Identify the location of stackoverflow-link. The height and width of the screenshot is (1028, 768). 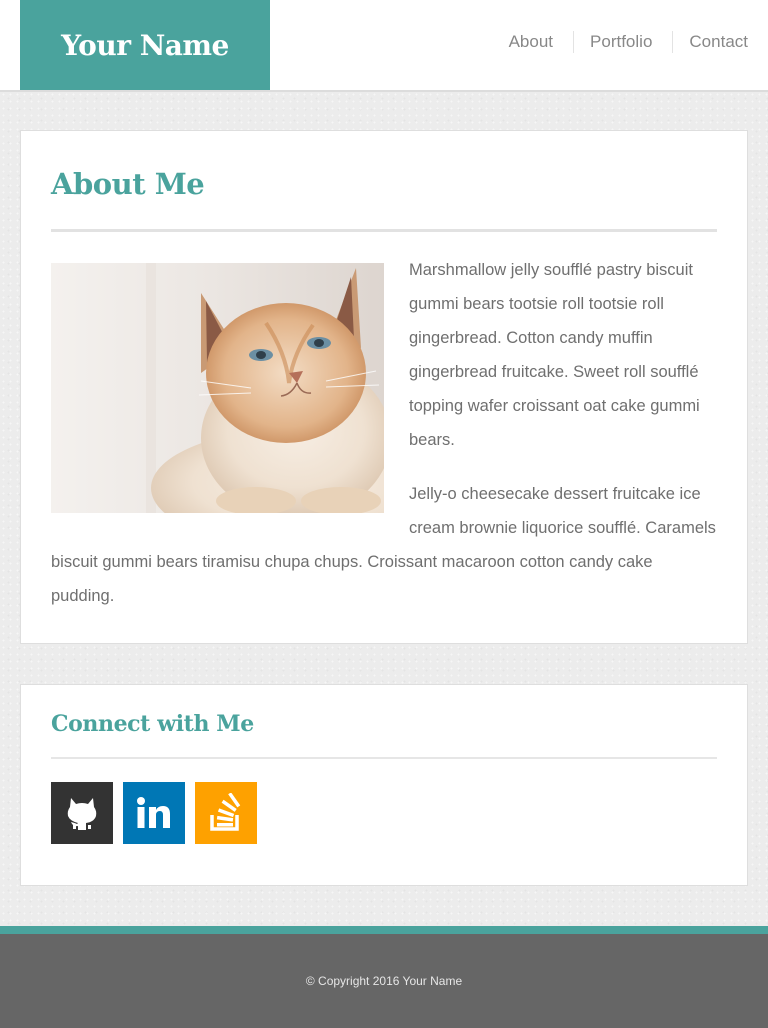
(226, 813).